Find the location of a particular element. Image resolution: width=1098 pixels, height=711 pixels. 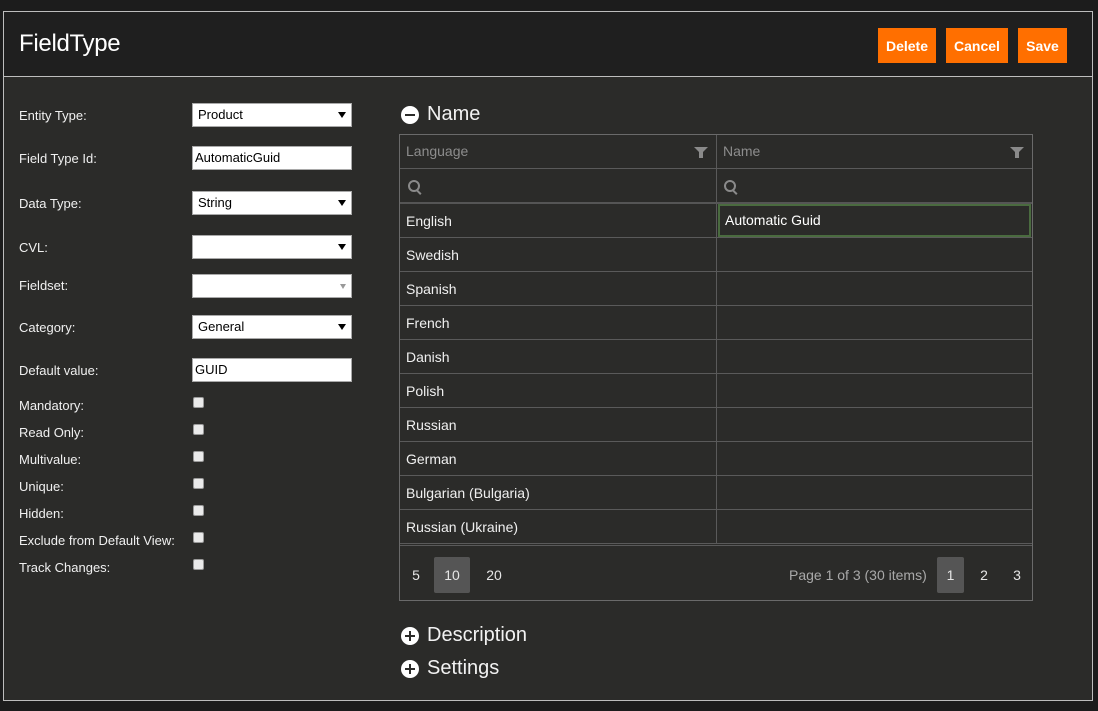

fieldset-select is located at coordinates (272, 286).